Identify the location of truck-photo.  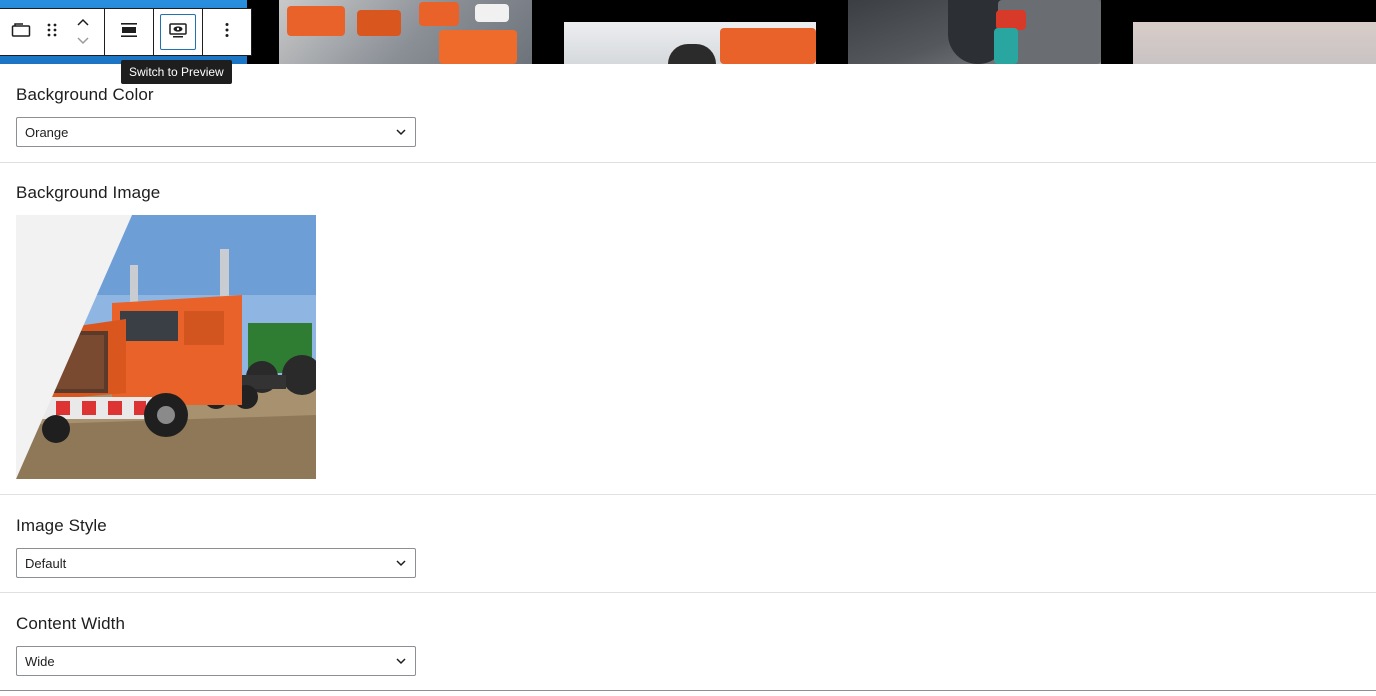
(166, 347).